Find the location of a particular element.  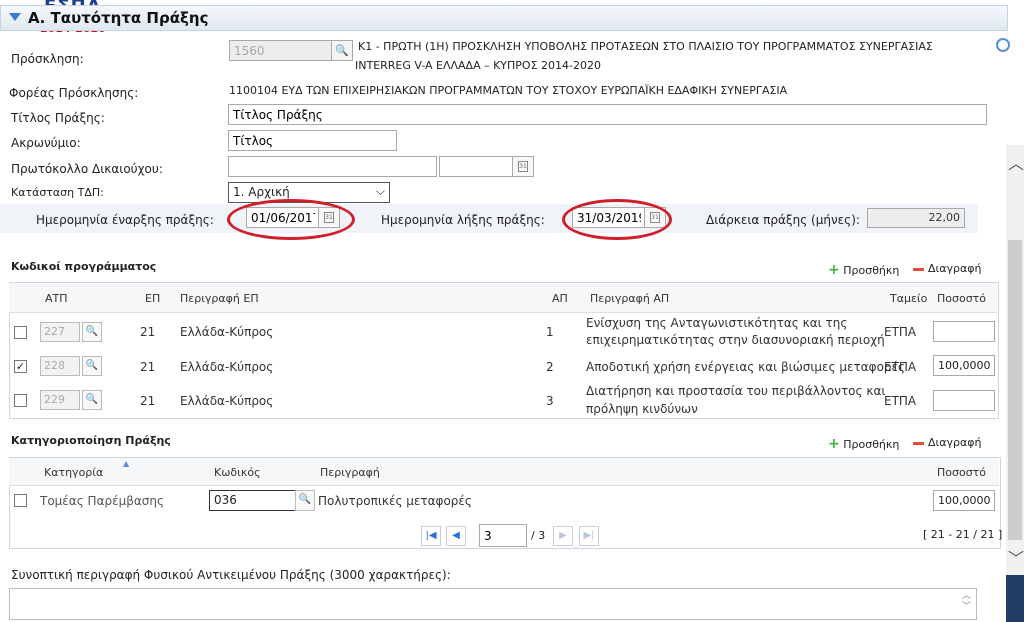

col-category-percentage: Ποσοστό is located at coordinates (961, 472).